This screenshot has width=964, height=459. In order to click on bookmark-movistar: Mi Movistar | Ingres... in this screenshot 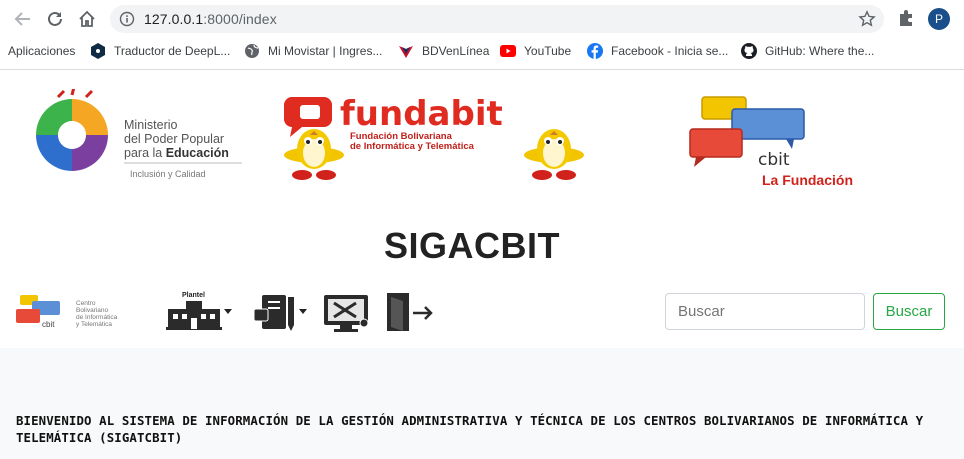, I will do `click(313, 51)`.